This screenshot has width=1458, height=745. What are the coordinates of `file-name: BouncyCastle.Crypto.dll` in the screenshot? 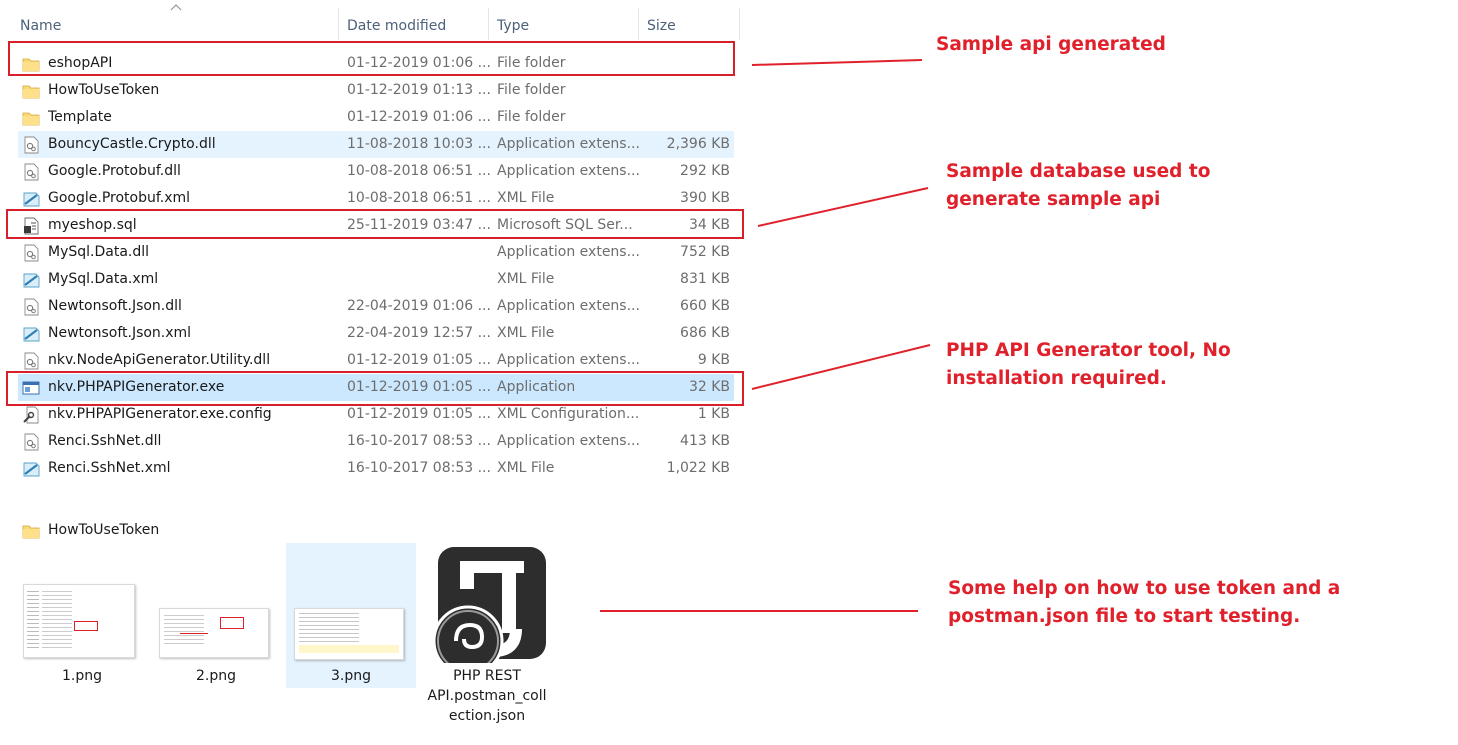 It's located at (132, 144).